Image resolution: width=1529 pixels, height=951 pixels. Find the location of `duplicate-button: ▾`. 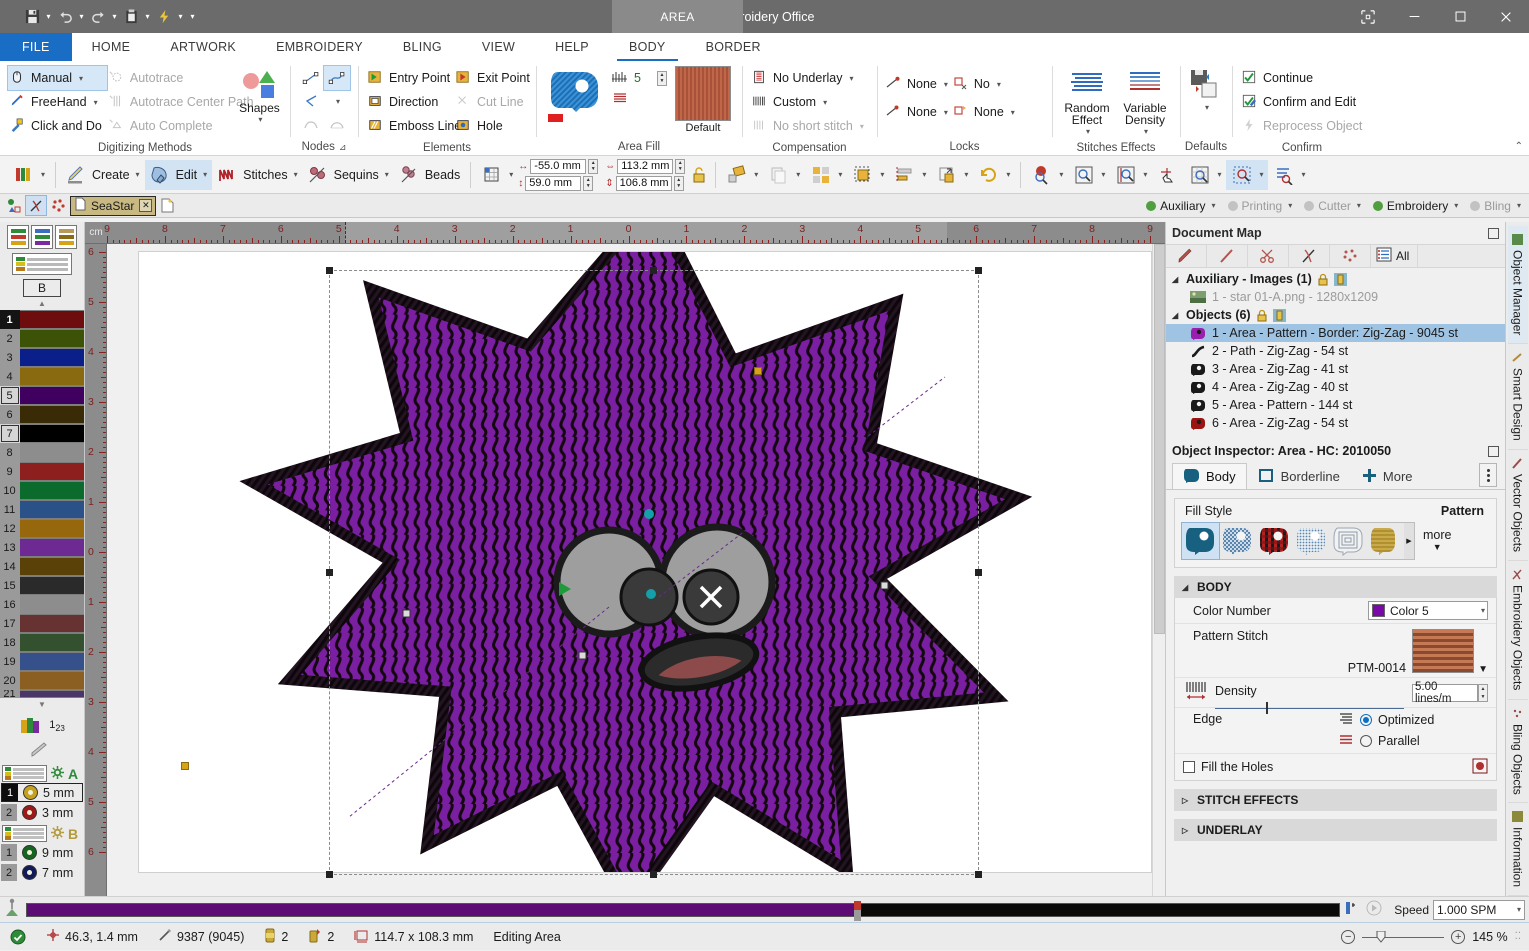

duplicate-button: ▾ is located at coordinates (784, 175).